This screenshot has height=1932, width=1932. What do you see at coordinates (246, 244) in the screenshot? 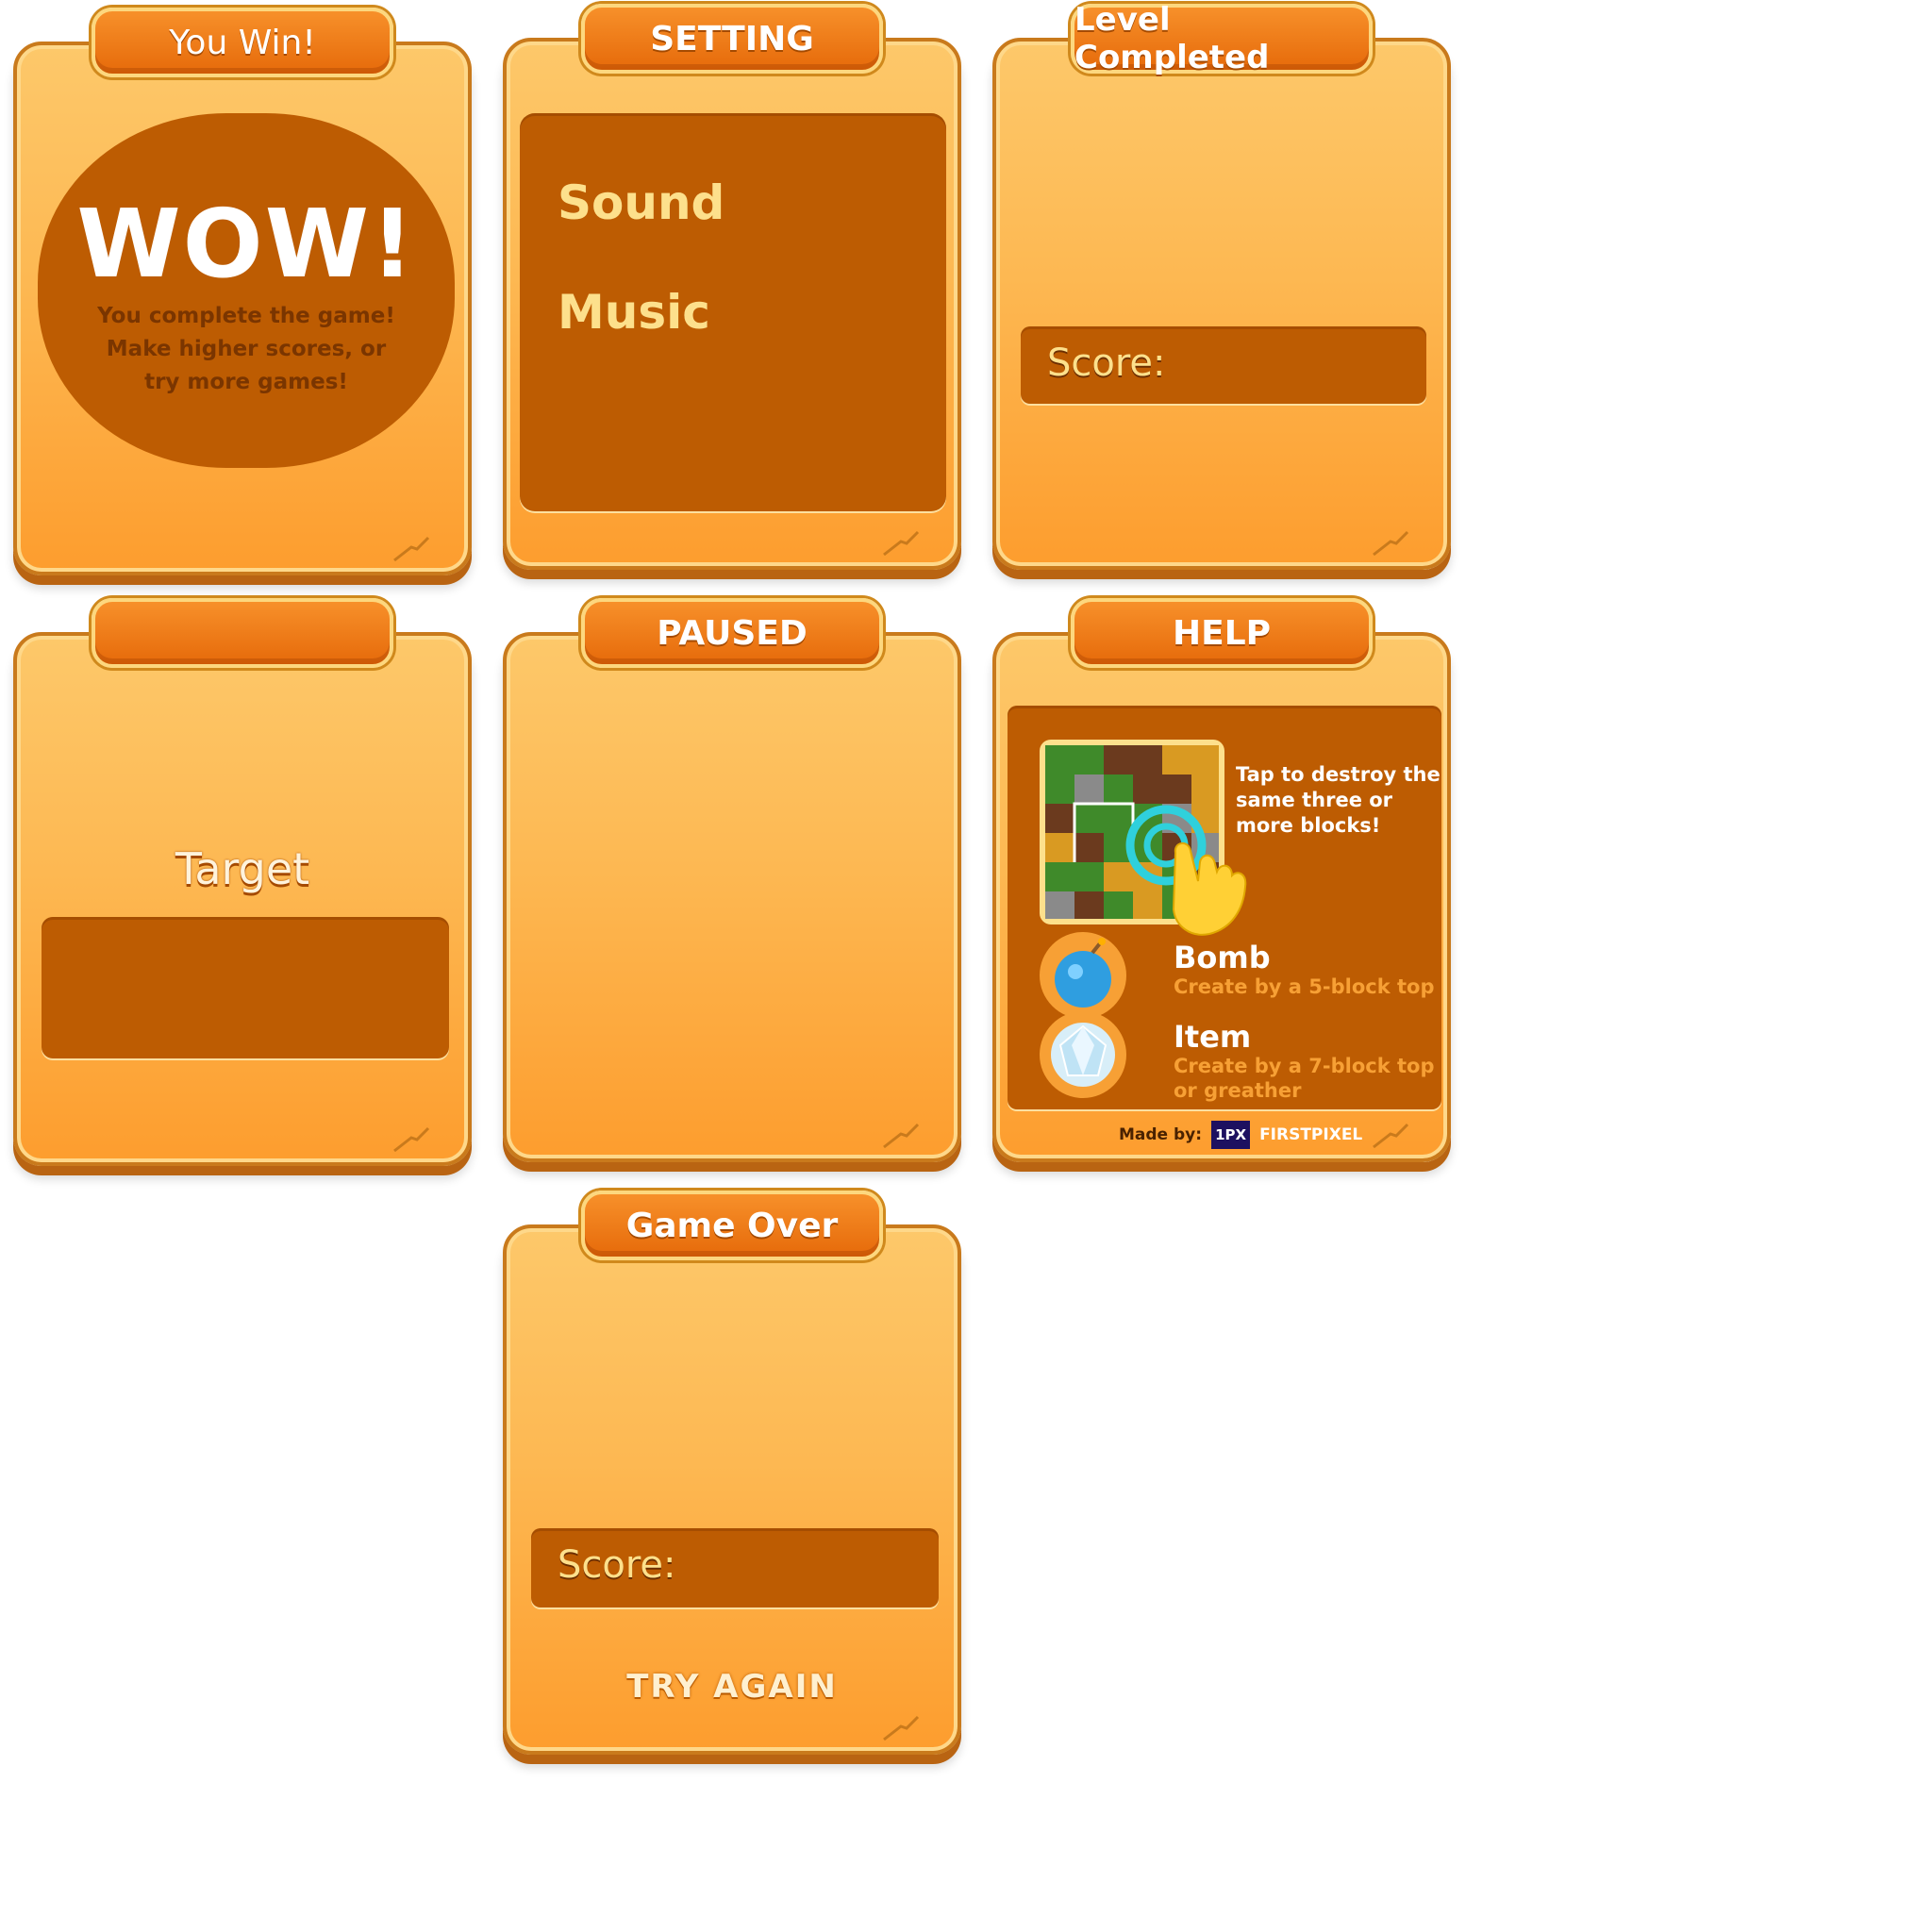
I see `wow-headline: WOW!` at bounding box center [246, 244].